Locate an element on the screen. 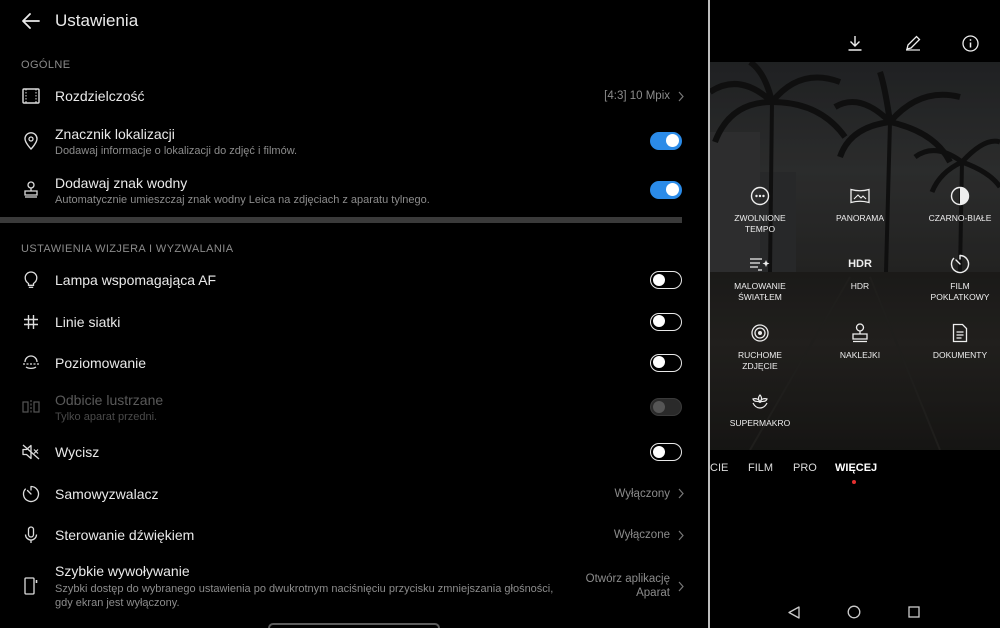 The image size is (1000, 628). watermark-toggle is located at coordinates (666, 190).